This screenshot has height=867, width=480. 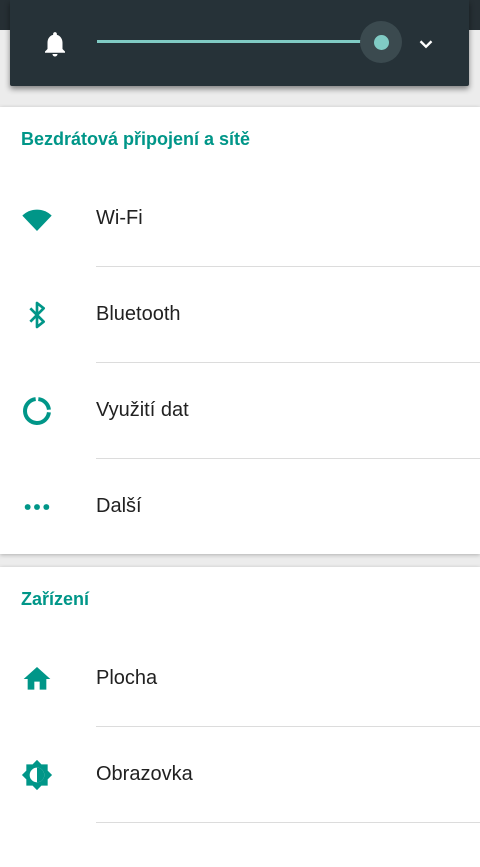 I want to click on home-icon, so click(x=37, y=678).